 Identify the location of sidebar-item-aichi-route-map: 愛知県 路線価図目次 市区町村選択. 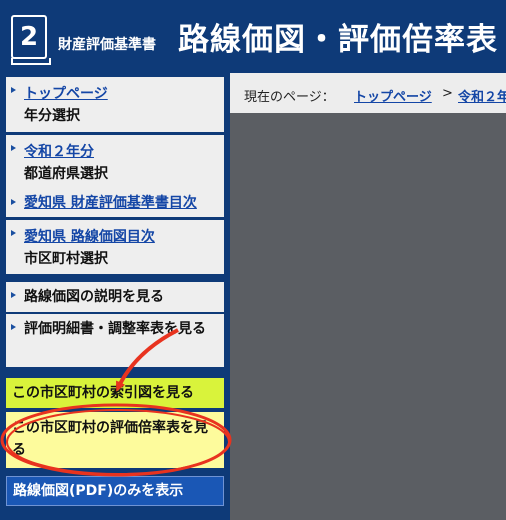
(115, 247).